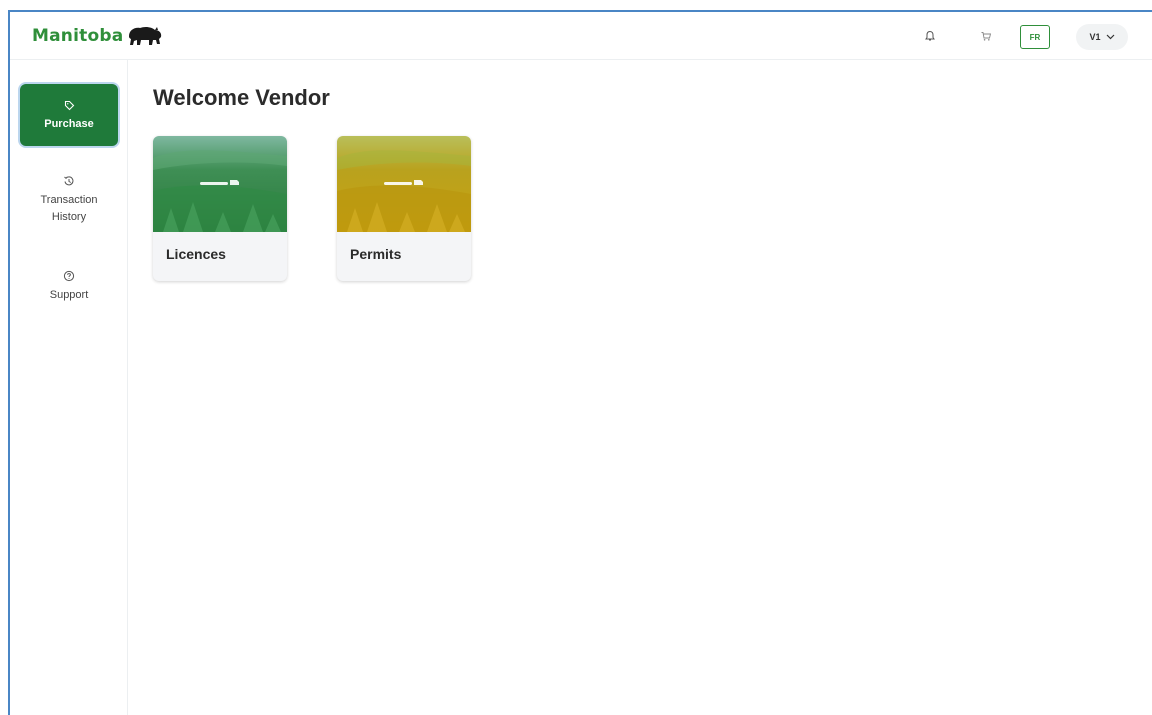  Describe the element at coordinates (69, 181) in the screenshot. I see `history-icon` at that location.